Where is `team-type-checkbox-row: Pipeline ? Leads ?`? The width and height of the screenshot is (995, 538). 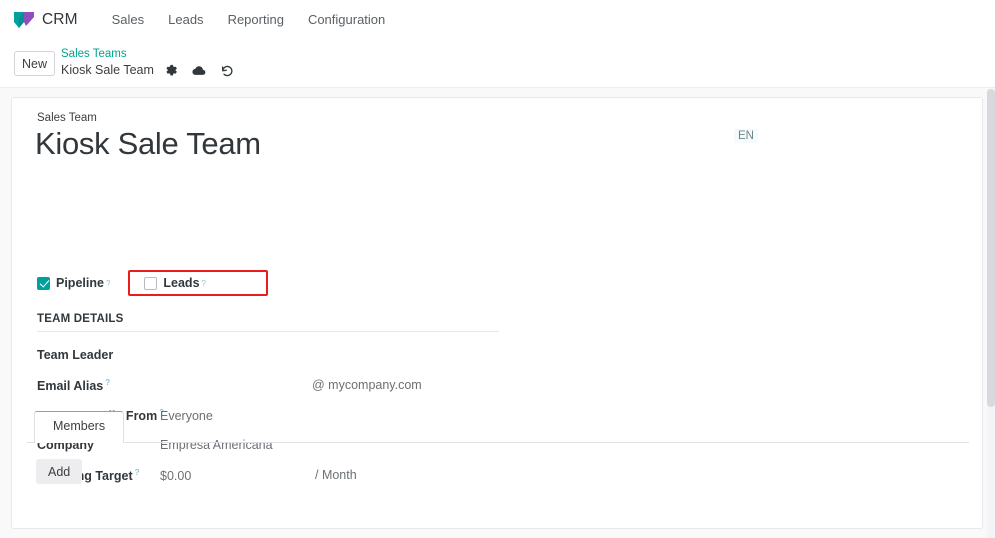
team-type-checkbox-row: Pipeline ? Leads ? is located at coordinates (161, 283).